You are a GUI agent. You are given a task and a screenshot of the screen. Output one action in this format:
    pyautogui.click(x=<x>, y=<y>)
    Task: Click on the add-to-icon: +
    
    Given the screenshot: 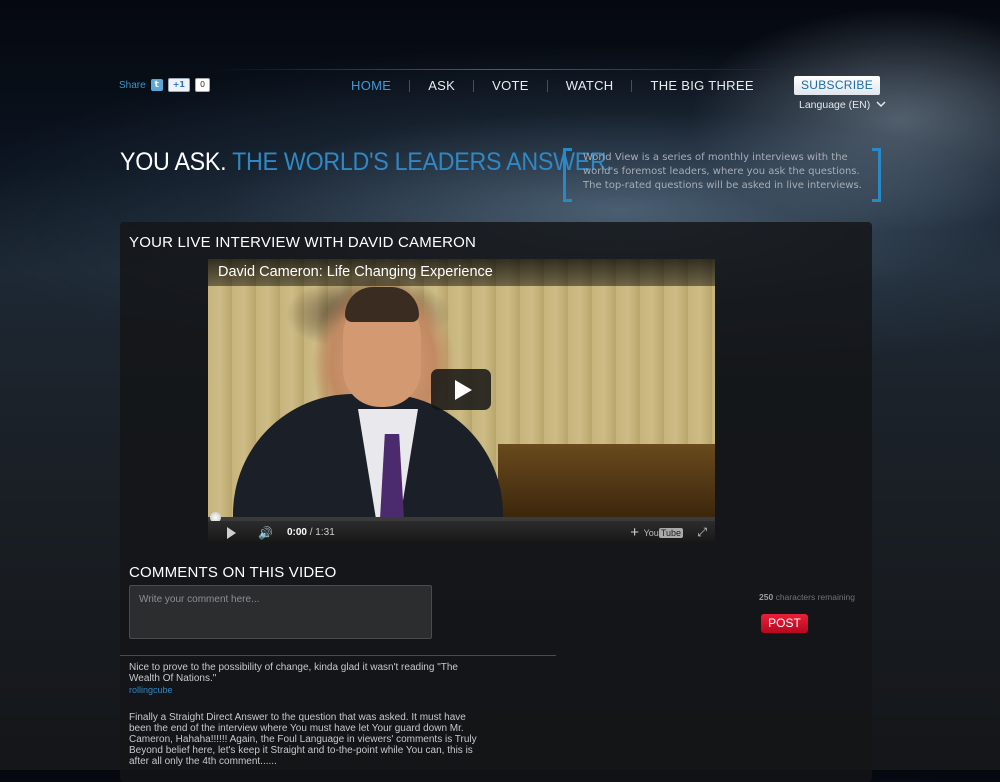 What is the action you would take?
    pyautogui.click(x=634, y=532)
    